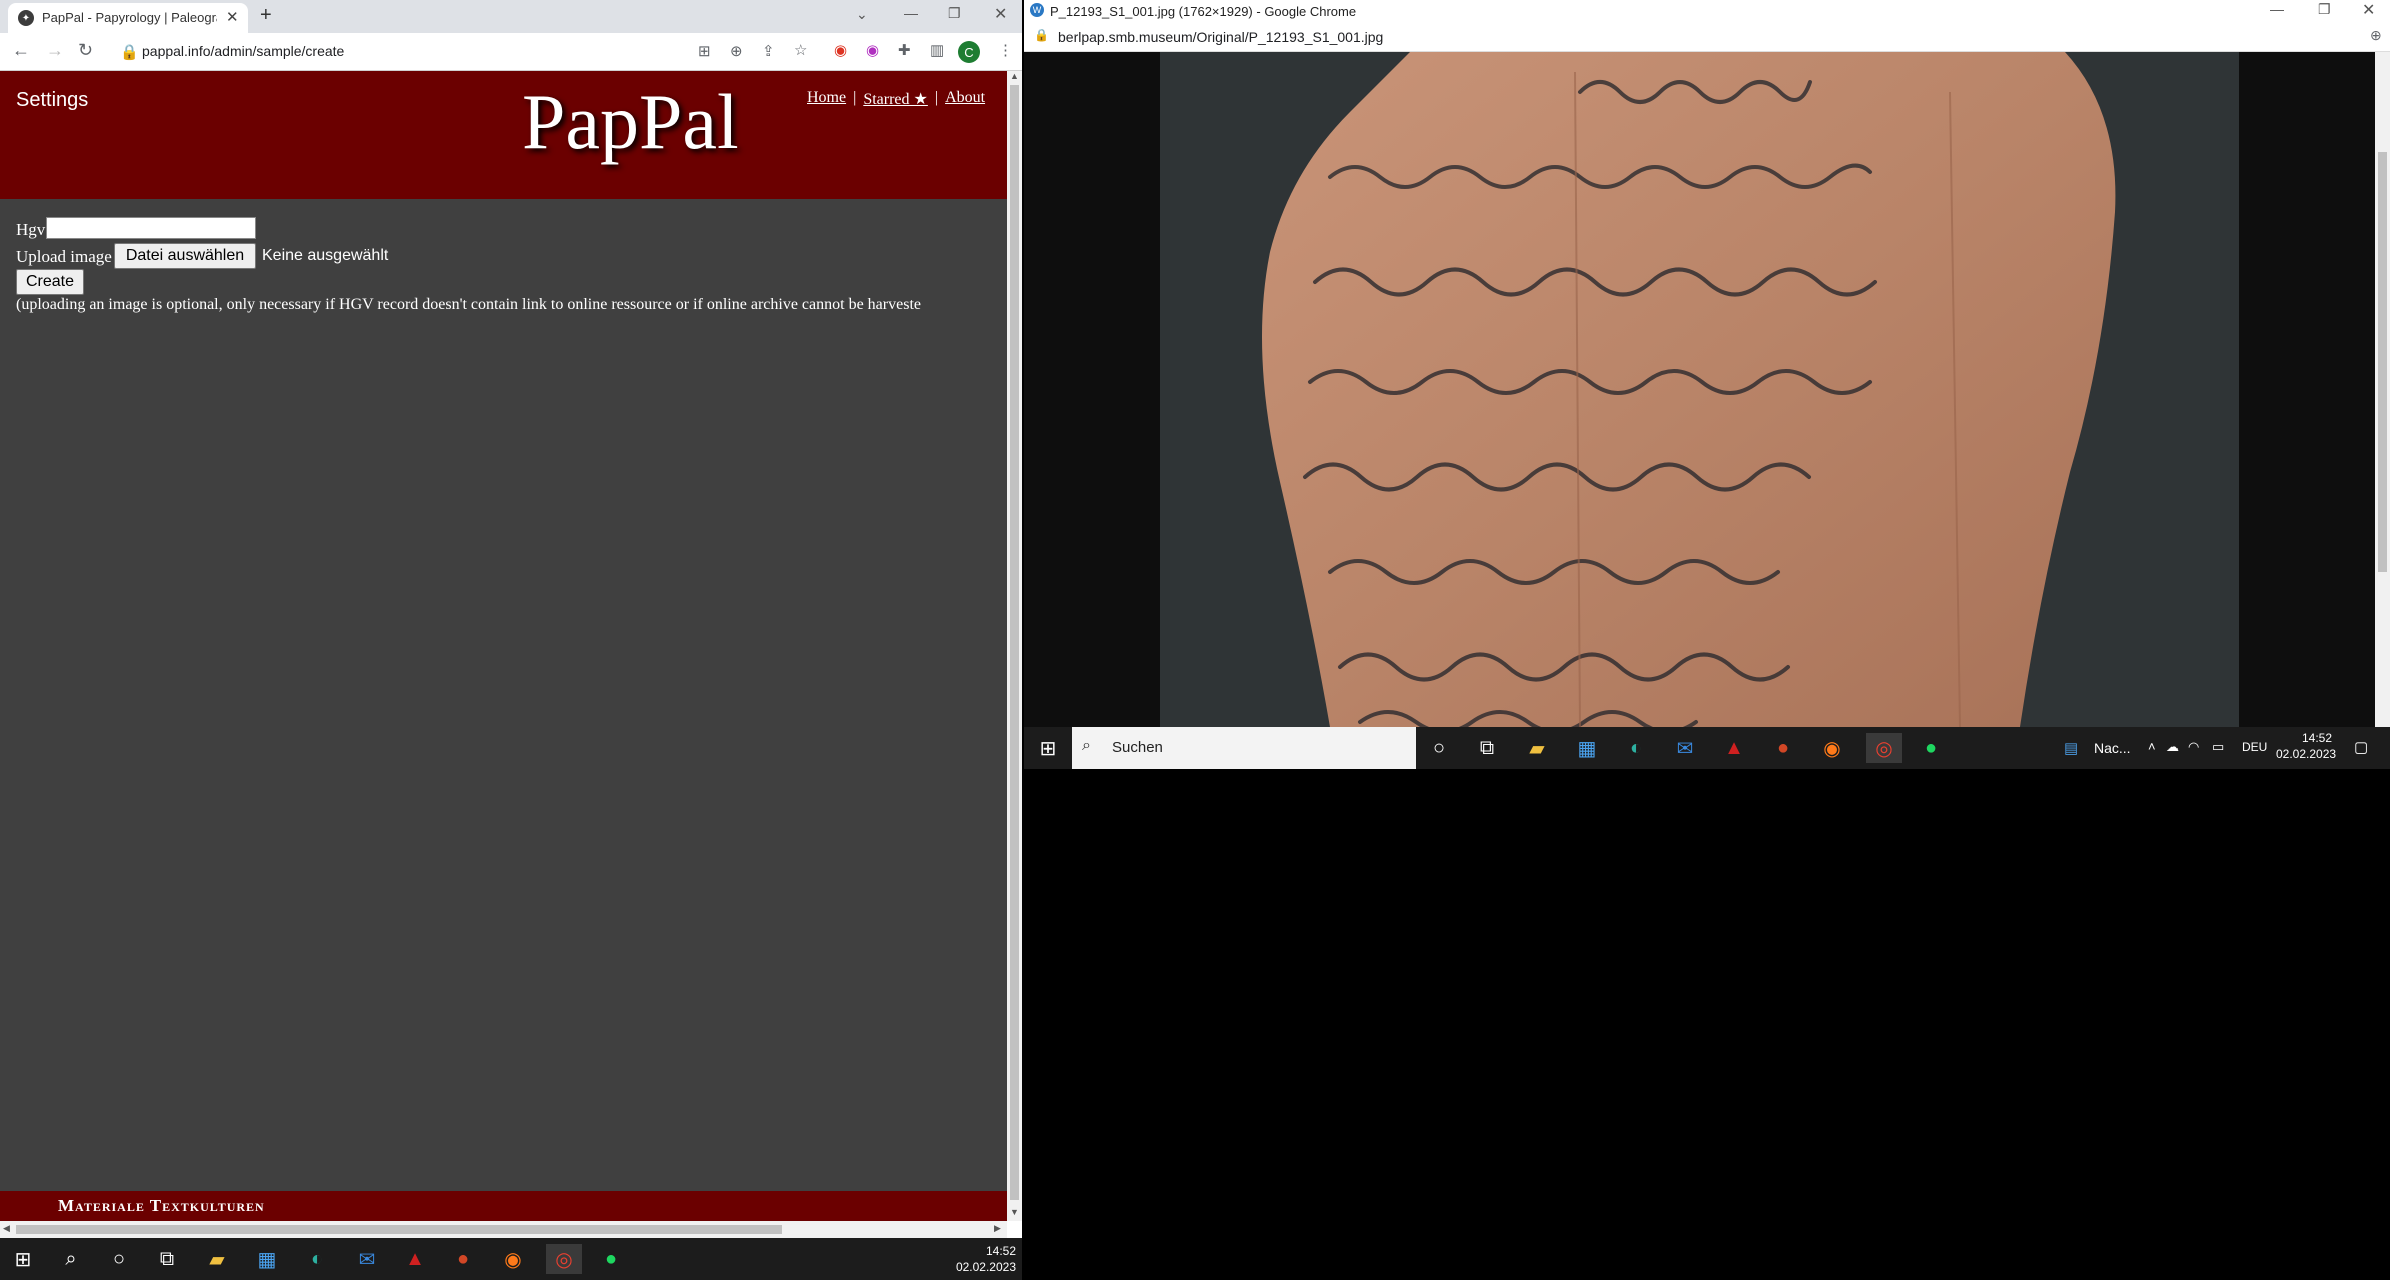 The image size is (2390, 1280). What do you see at coordinates (2361, 747) in the screenshot?
I see `notification-icon: ▢` at bounding box center [2361, 747].